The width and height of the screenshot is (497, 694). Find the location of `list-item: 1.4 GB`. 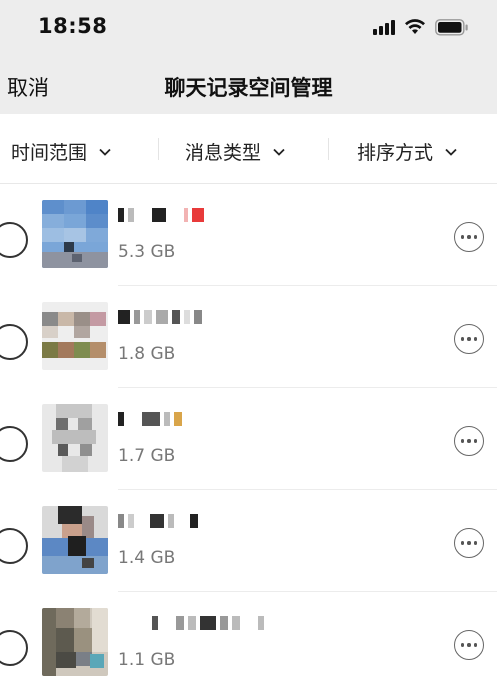

list-item: 1.4 GB is located at coordinates (248, 541).